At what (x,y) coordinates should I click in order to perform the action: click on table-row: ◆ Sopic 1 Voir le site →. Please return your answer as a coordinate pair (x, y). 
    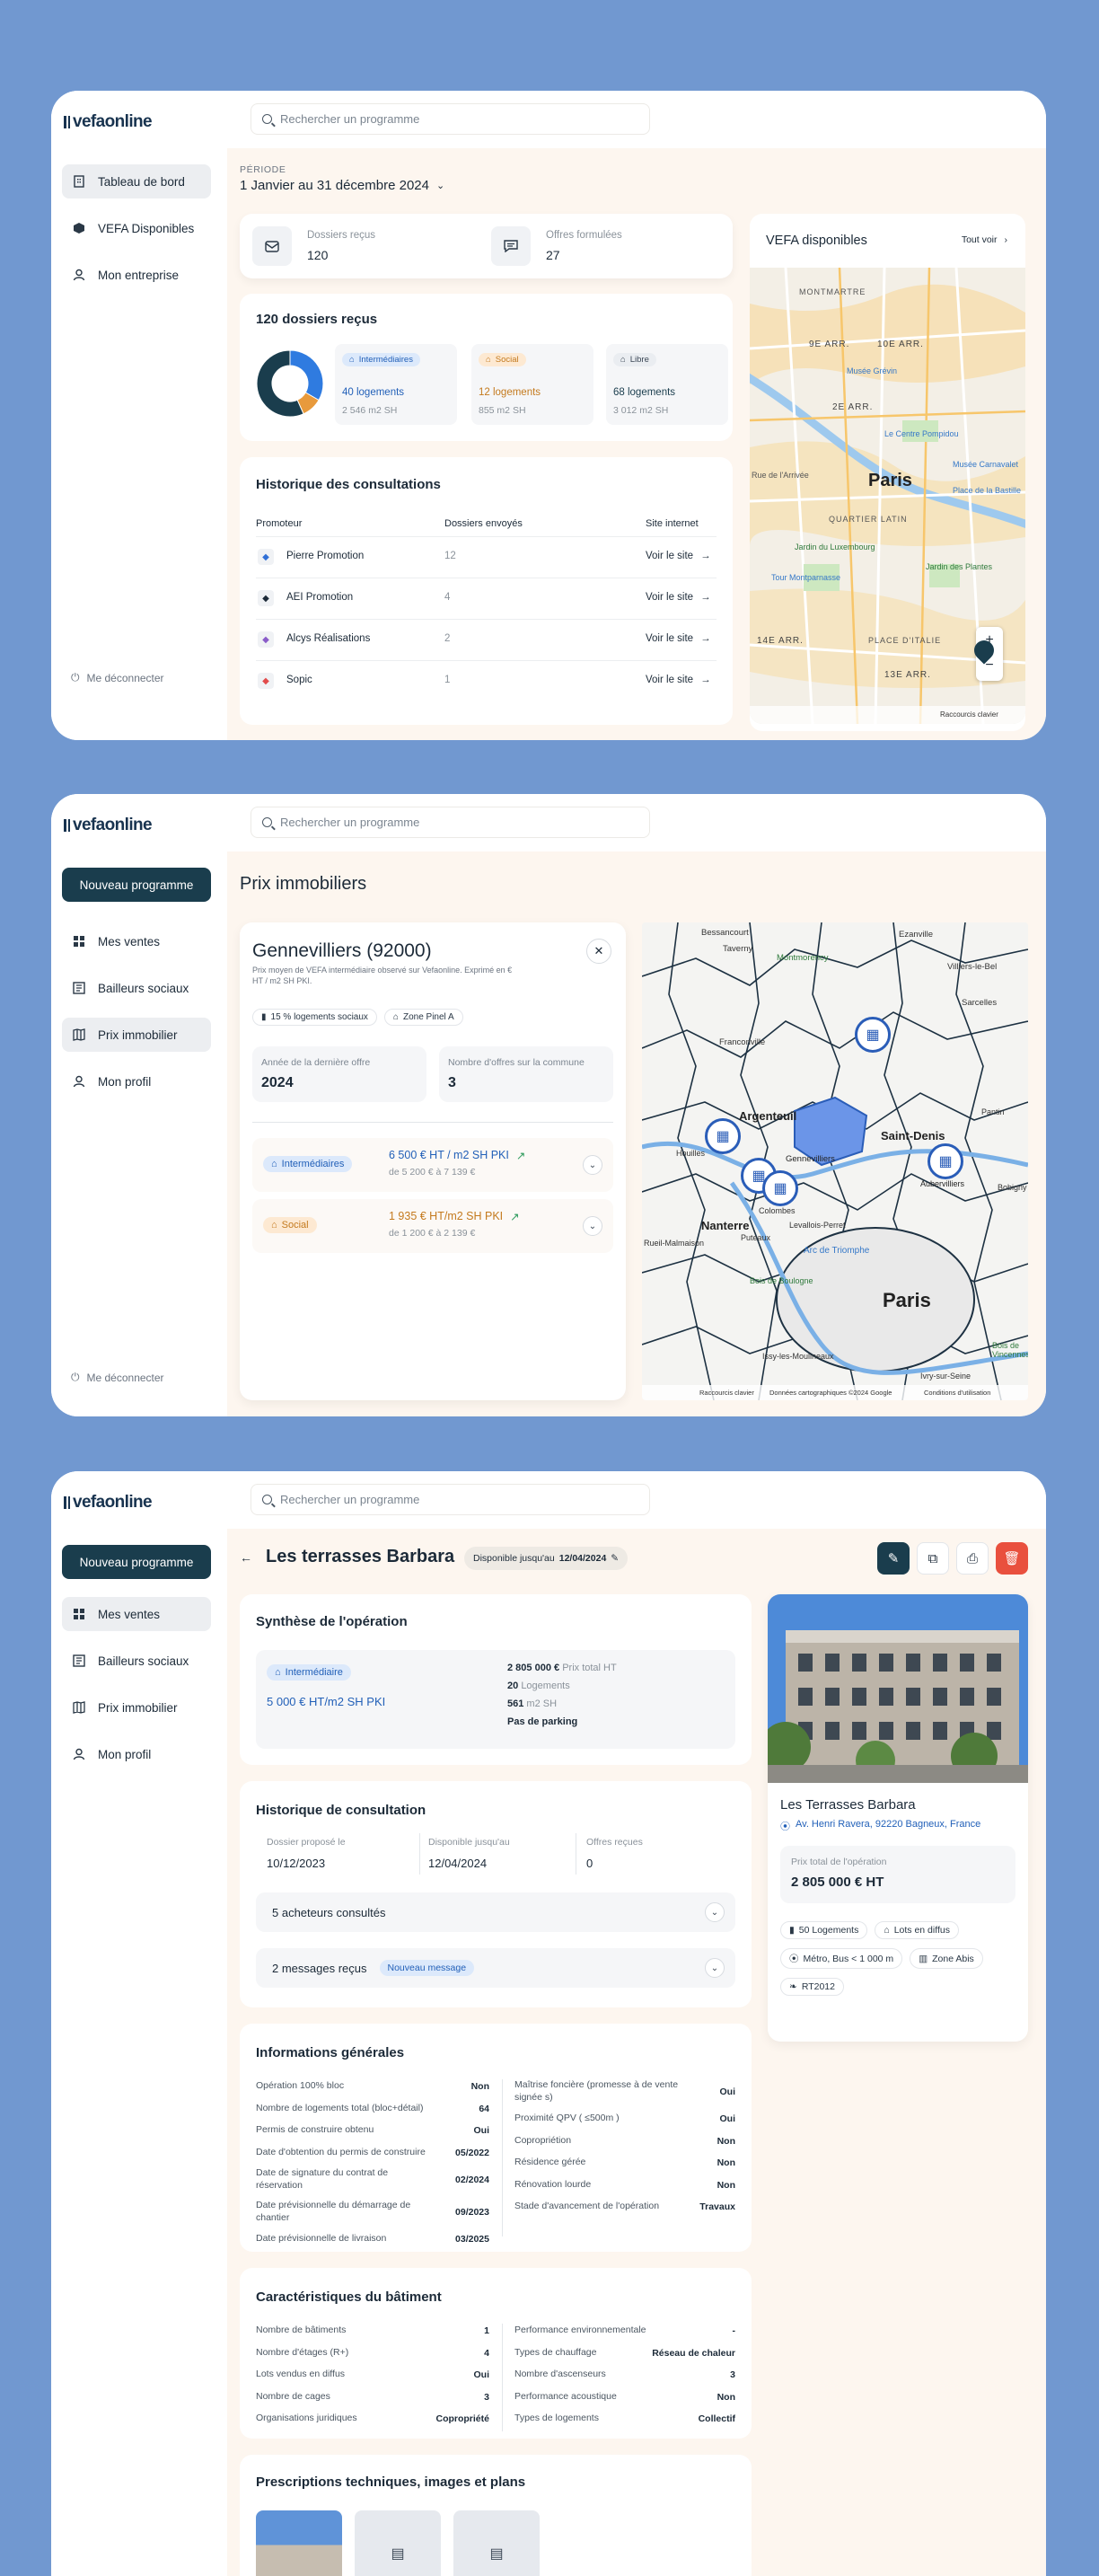
    Looking at the image, I should click on (486, 680).